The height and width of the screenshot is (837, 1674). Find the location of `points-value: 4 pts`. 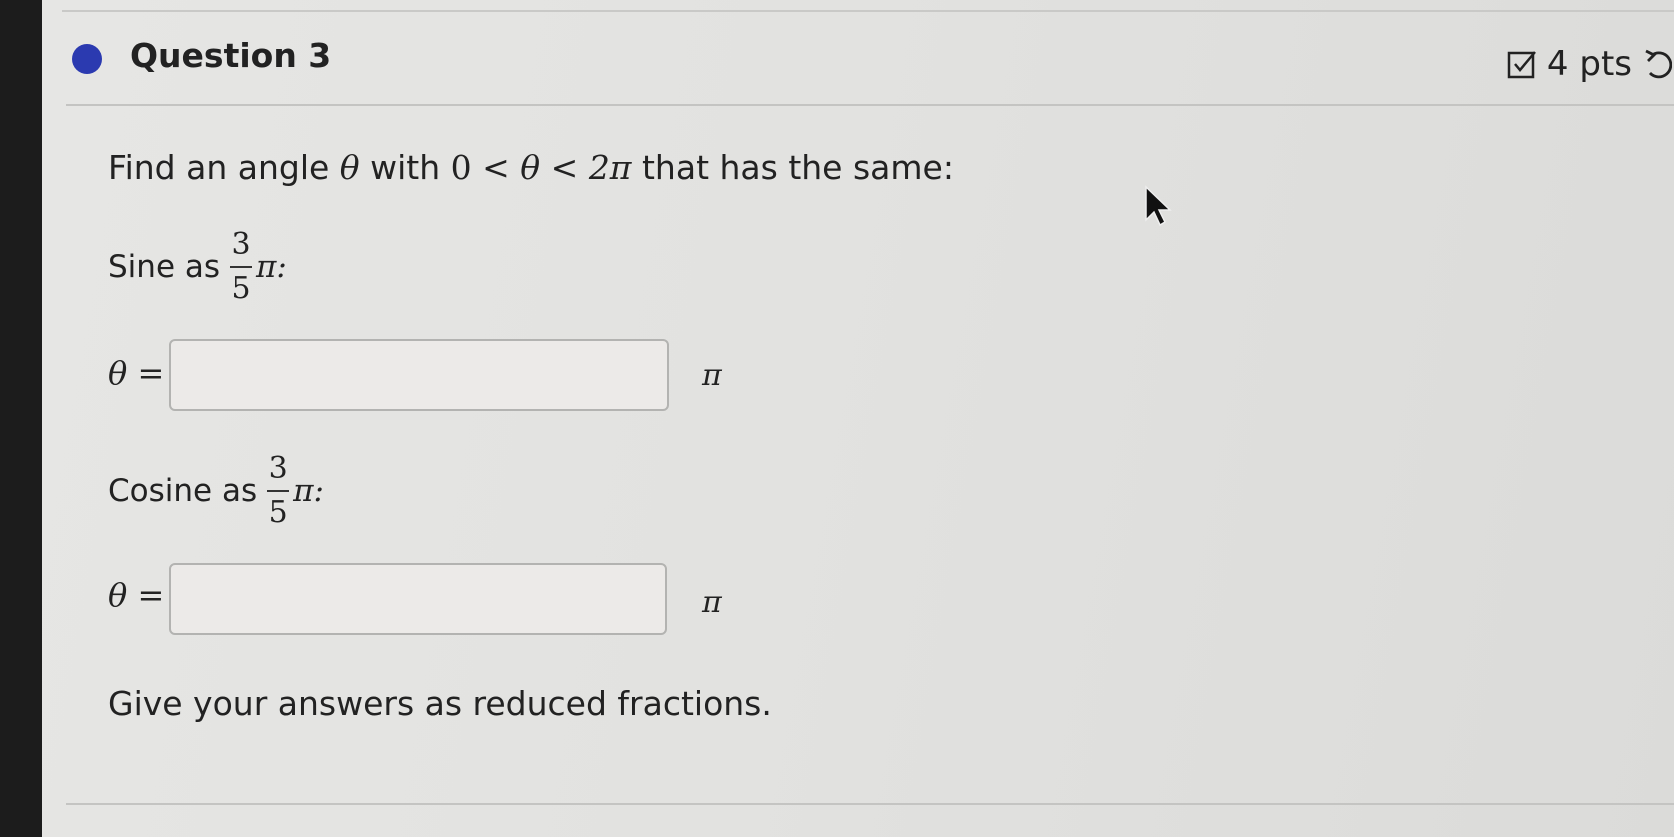

points-value: 4 pts is located at coordinates (1589, 64).